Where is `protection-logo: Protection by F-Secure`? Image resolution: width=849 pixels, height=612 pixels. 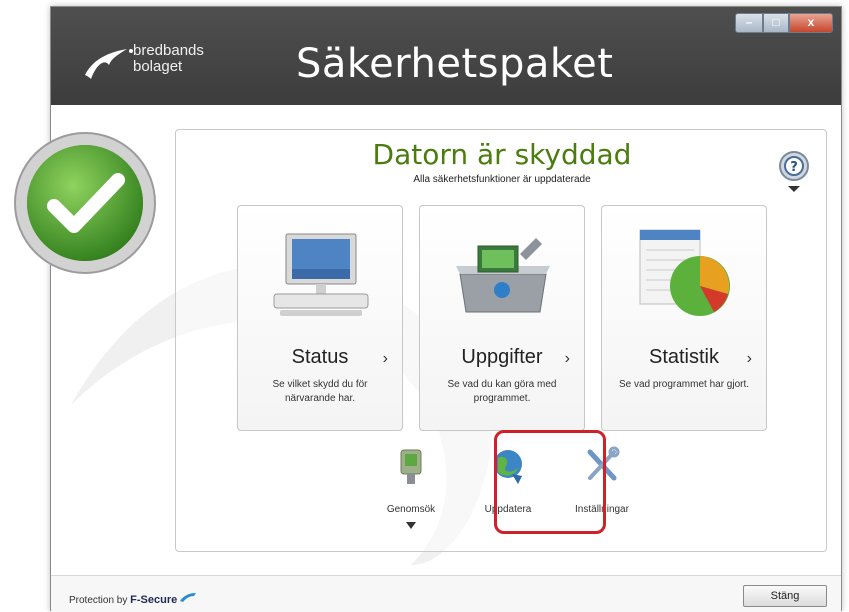
protection-logo: Protection by F-Secure is located at coordinates (133, 598).